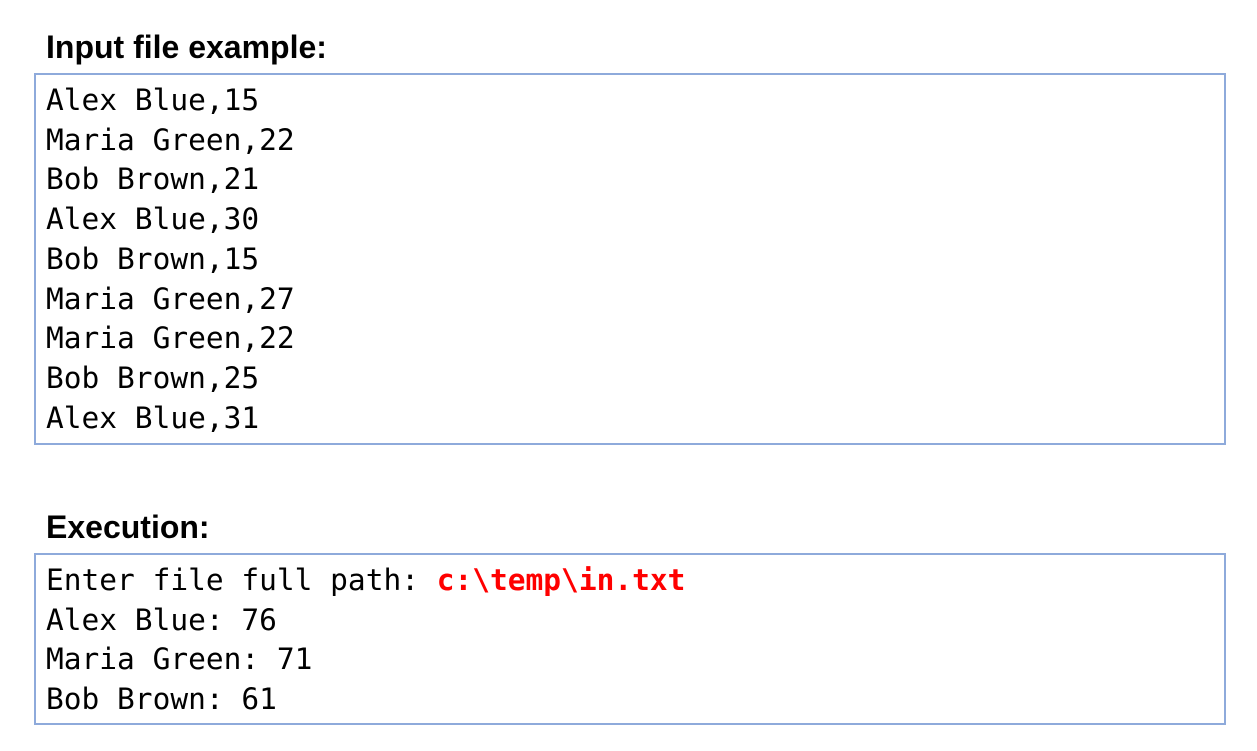 Image resolution: width=1257 pixels, height=751 pixels. What do you see at coordinates (128, 527) in the screenshot?
I see `execution-heading: Execution:` at bounding box center [128, 527].